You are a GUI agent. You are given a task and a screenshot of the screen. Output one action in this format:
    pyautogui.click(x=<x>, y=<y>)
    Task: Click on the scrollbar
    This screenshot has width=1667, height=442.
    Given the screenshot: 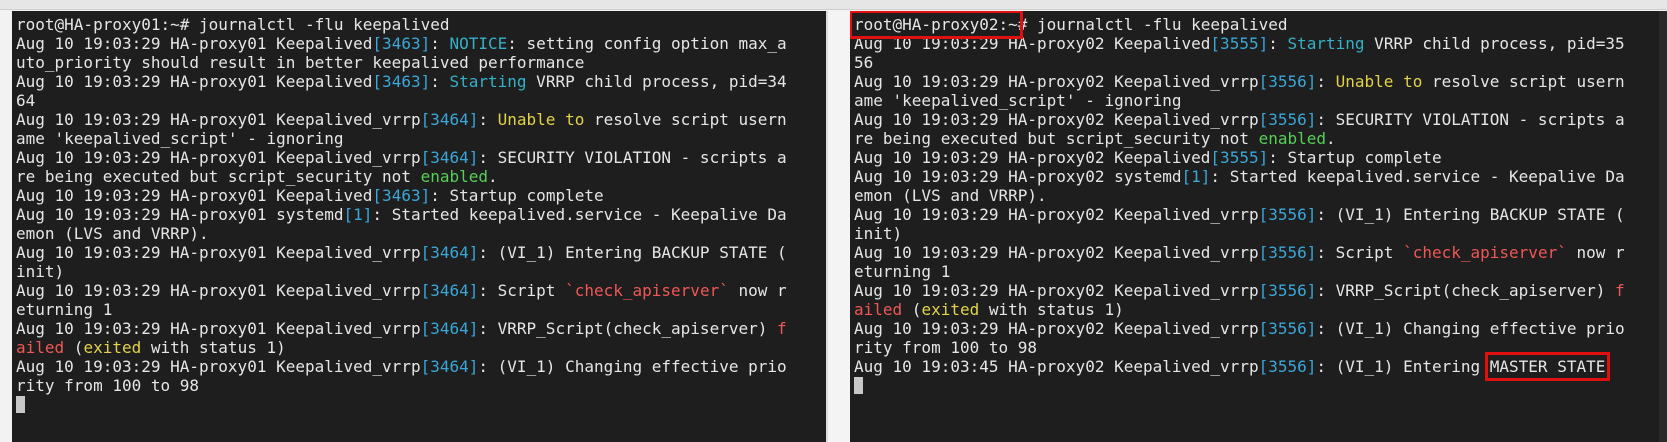 What is the action you would take?
    pyautogui.click(x=1663, y=226)
    